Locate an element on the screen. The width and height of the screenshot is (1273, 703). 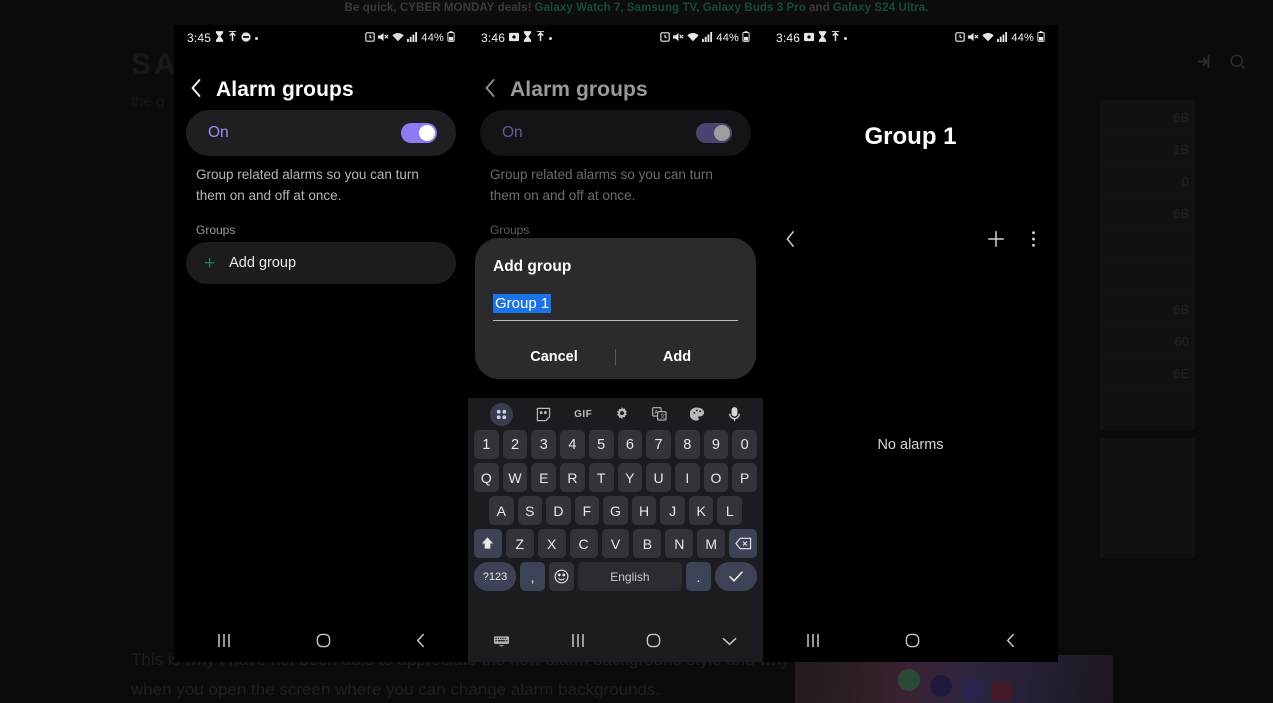
key-5: 5 is located at coordinates (601, 444).